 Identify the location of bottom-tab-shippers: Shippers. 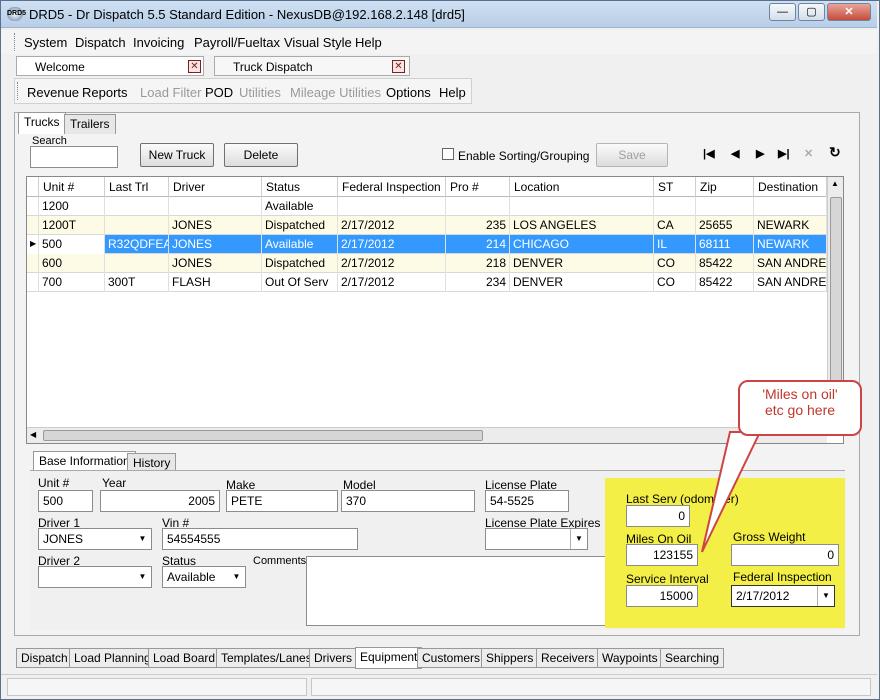
(510, 658).